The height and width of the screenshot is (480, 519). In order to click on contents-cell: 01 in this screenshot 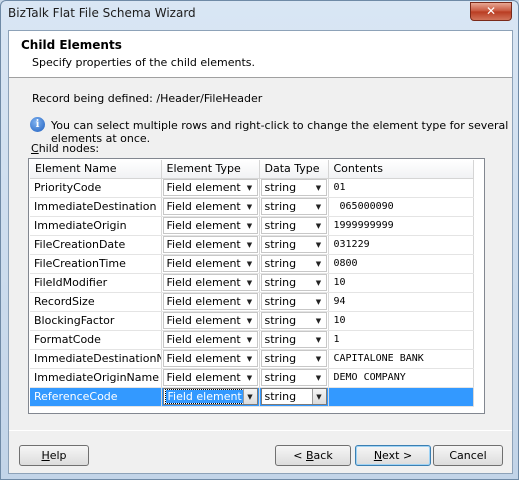, I will do `click(401, 188)`.